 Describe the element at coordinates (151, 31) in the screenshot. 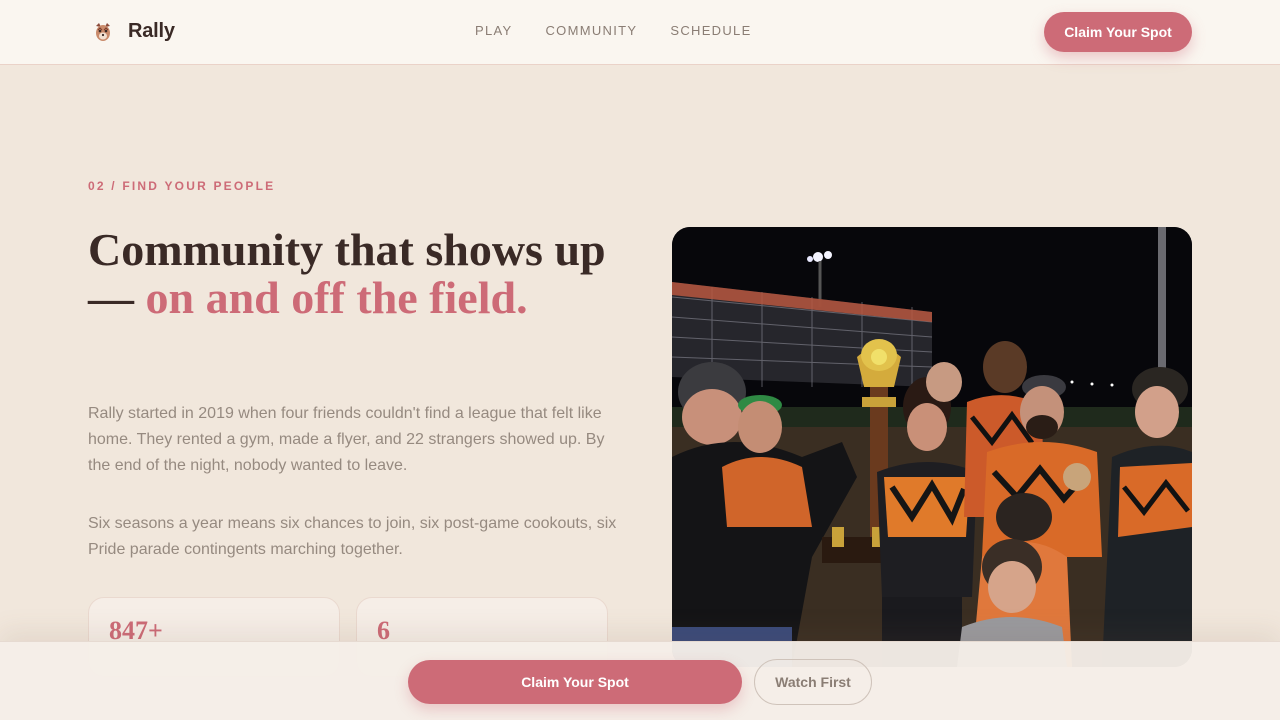

I see `brand-name: Rally` at that location.